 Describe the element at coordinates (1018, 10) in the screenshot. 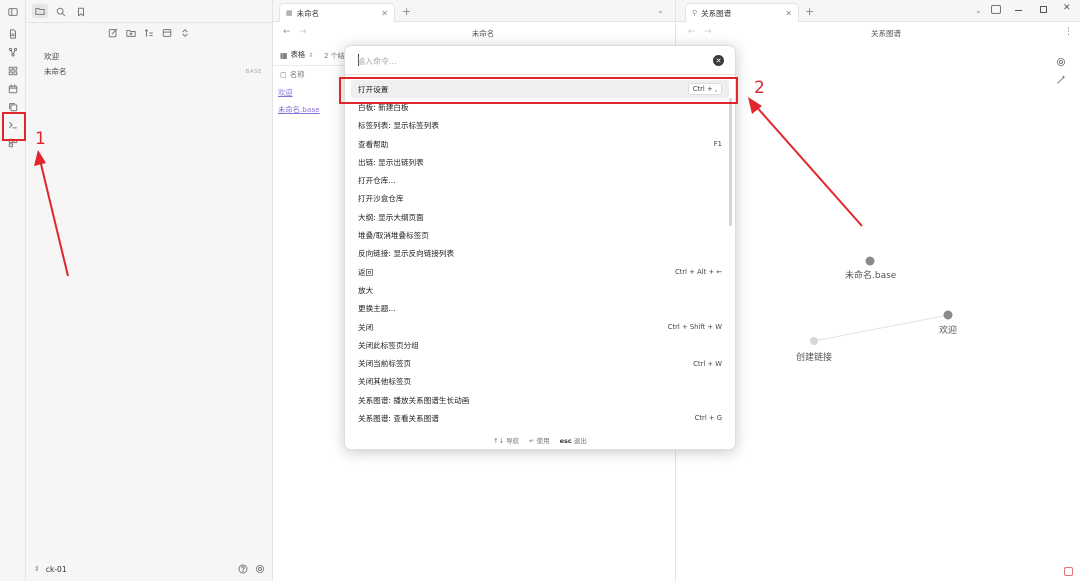

I see `minimize-icon` at that location.